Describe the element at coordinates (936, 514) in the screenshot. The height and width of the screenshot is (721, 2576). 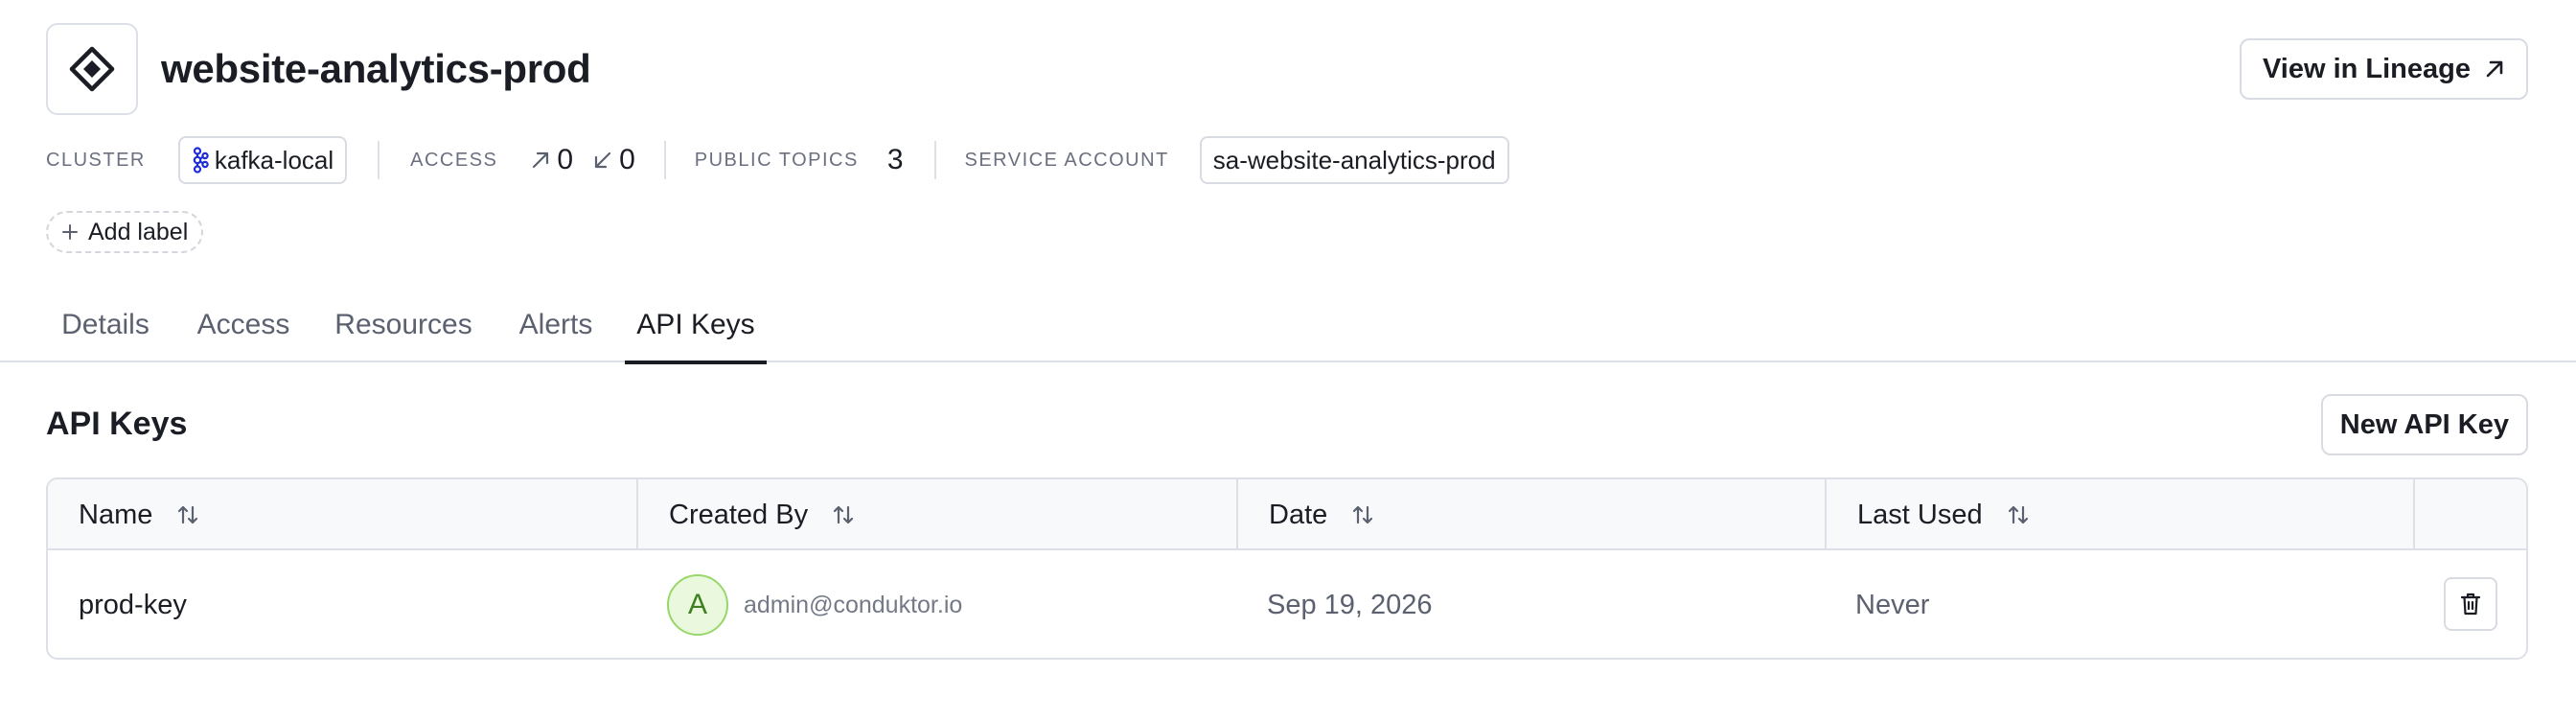
I see `column-header-created-by: Created By` at that location.